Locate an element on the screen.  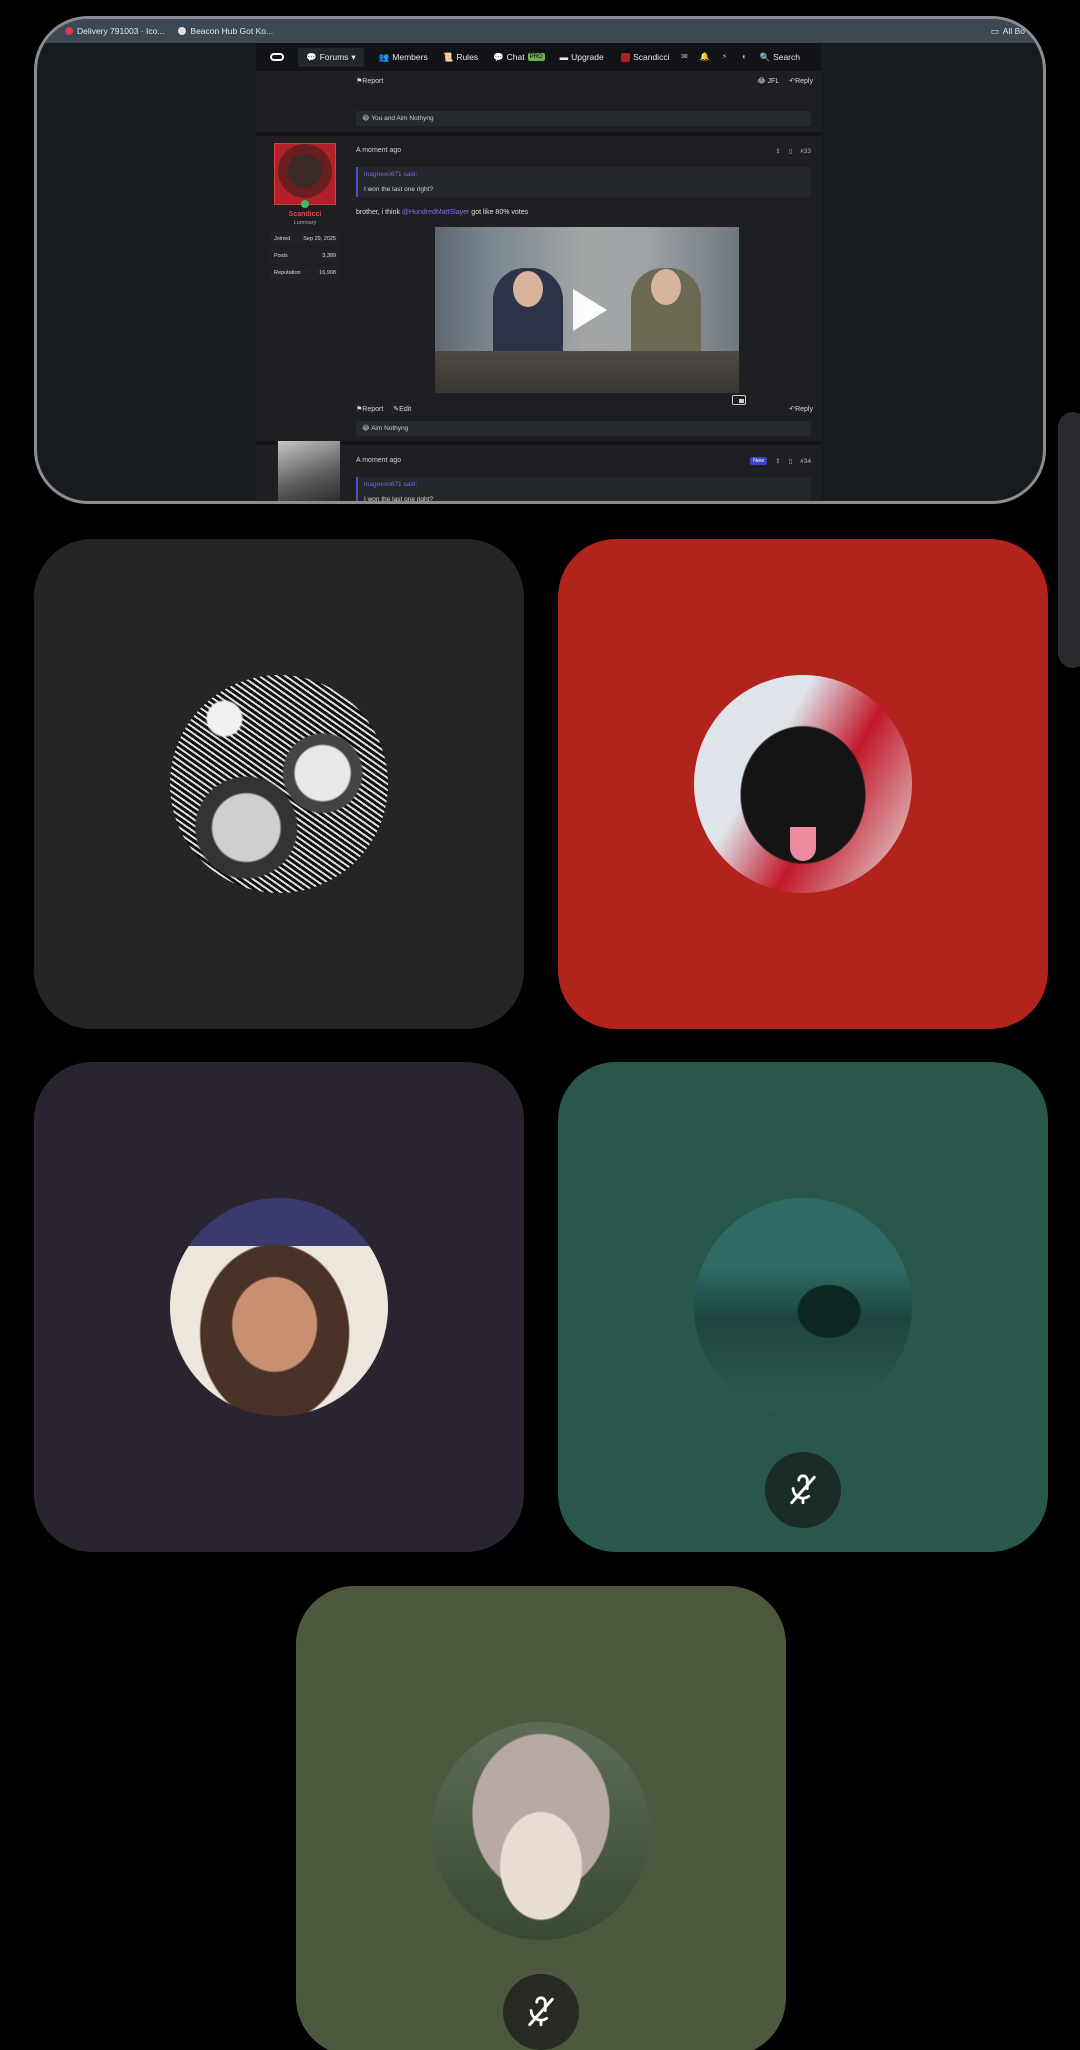
folder-icon: ▭ is located at coordinates (994, 30).